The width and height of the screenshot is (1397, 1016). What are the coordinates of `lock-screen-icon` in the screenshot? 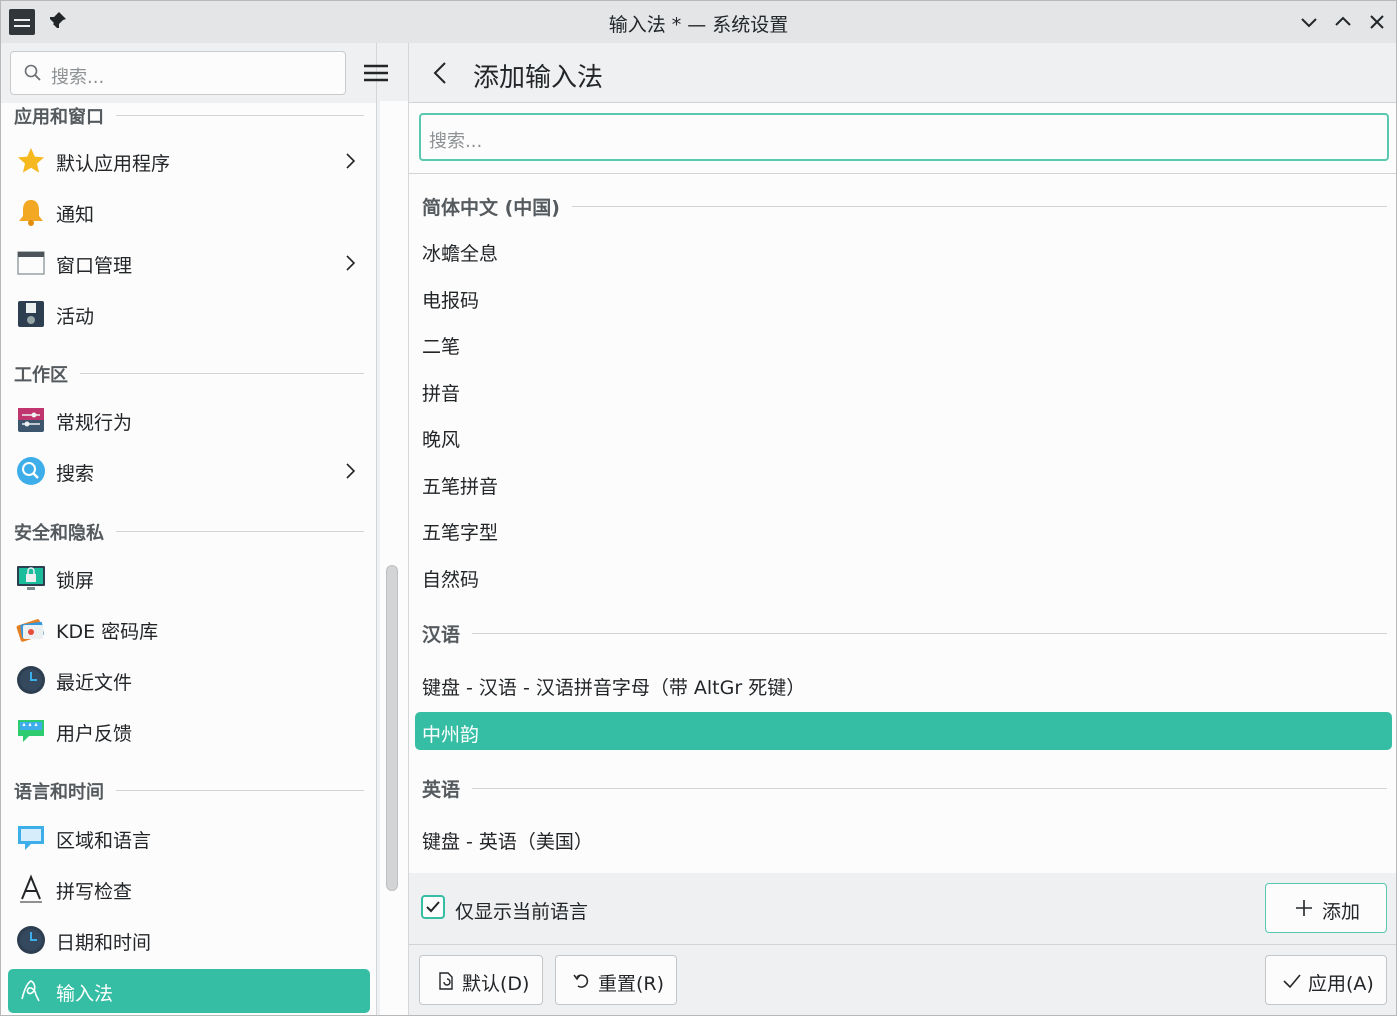 It's located at (31, 578).